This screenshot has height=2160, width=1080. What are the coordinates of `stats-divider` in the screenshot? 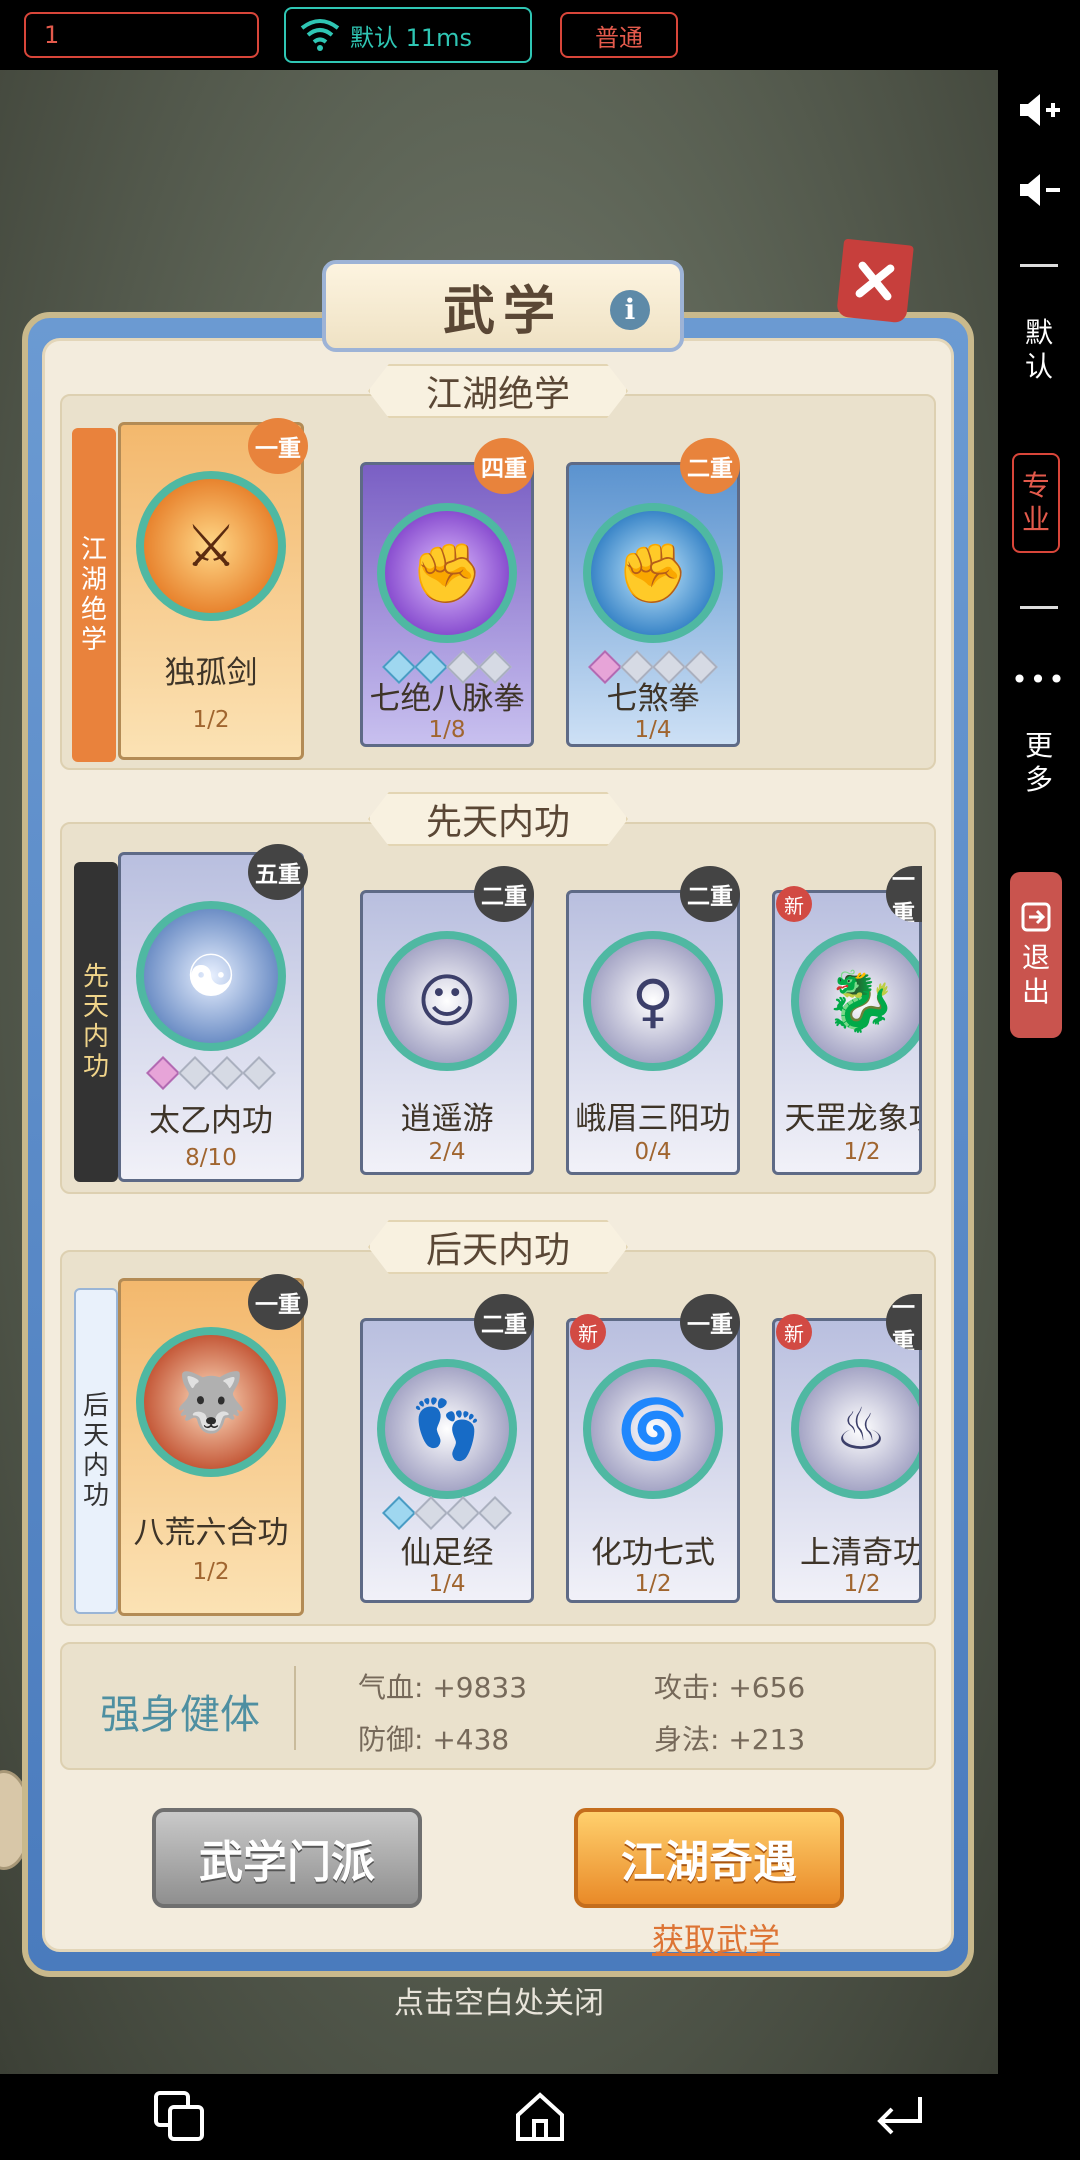 It's located at (295, 1708).